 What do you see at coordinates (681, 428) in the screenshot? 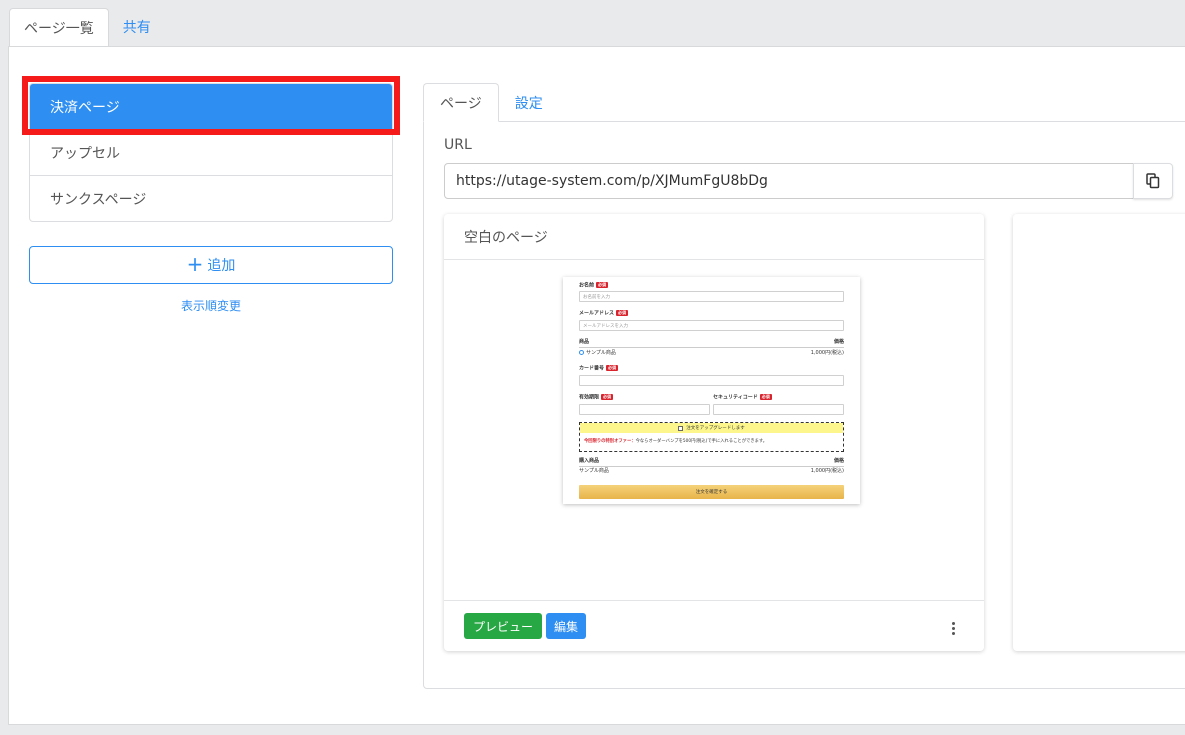
I see `checkbox-icon` at bounding box center [681, 428].